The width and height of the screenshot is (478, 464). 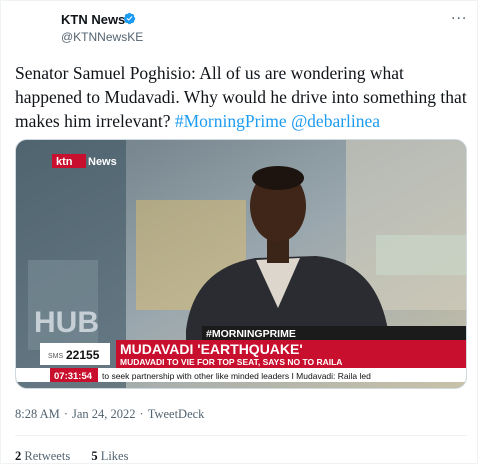 What do you see at coordinates (80, 456) in the screenshot?
I see `engagement-stats: 2 Retweets 5 Likes` at bounding box center [80, 456].